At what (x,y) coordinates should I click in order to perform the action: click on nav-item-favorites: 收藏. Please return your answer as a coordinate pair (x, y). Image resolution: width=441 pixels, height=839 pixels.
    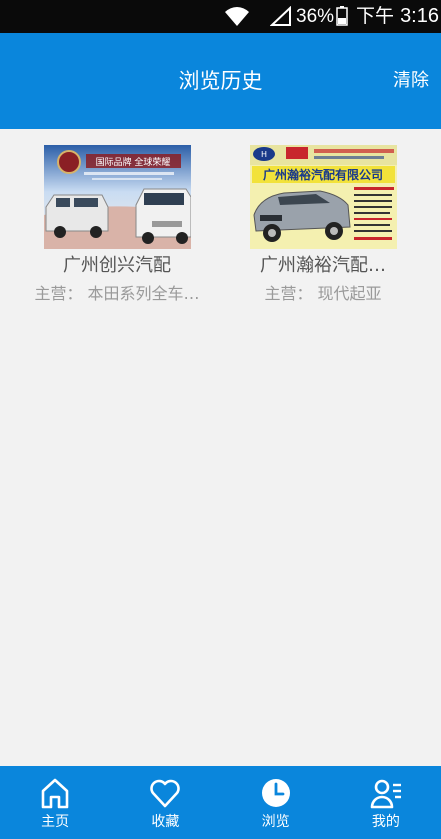
    Looking at the image, I should click on (165, 802).